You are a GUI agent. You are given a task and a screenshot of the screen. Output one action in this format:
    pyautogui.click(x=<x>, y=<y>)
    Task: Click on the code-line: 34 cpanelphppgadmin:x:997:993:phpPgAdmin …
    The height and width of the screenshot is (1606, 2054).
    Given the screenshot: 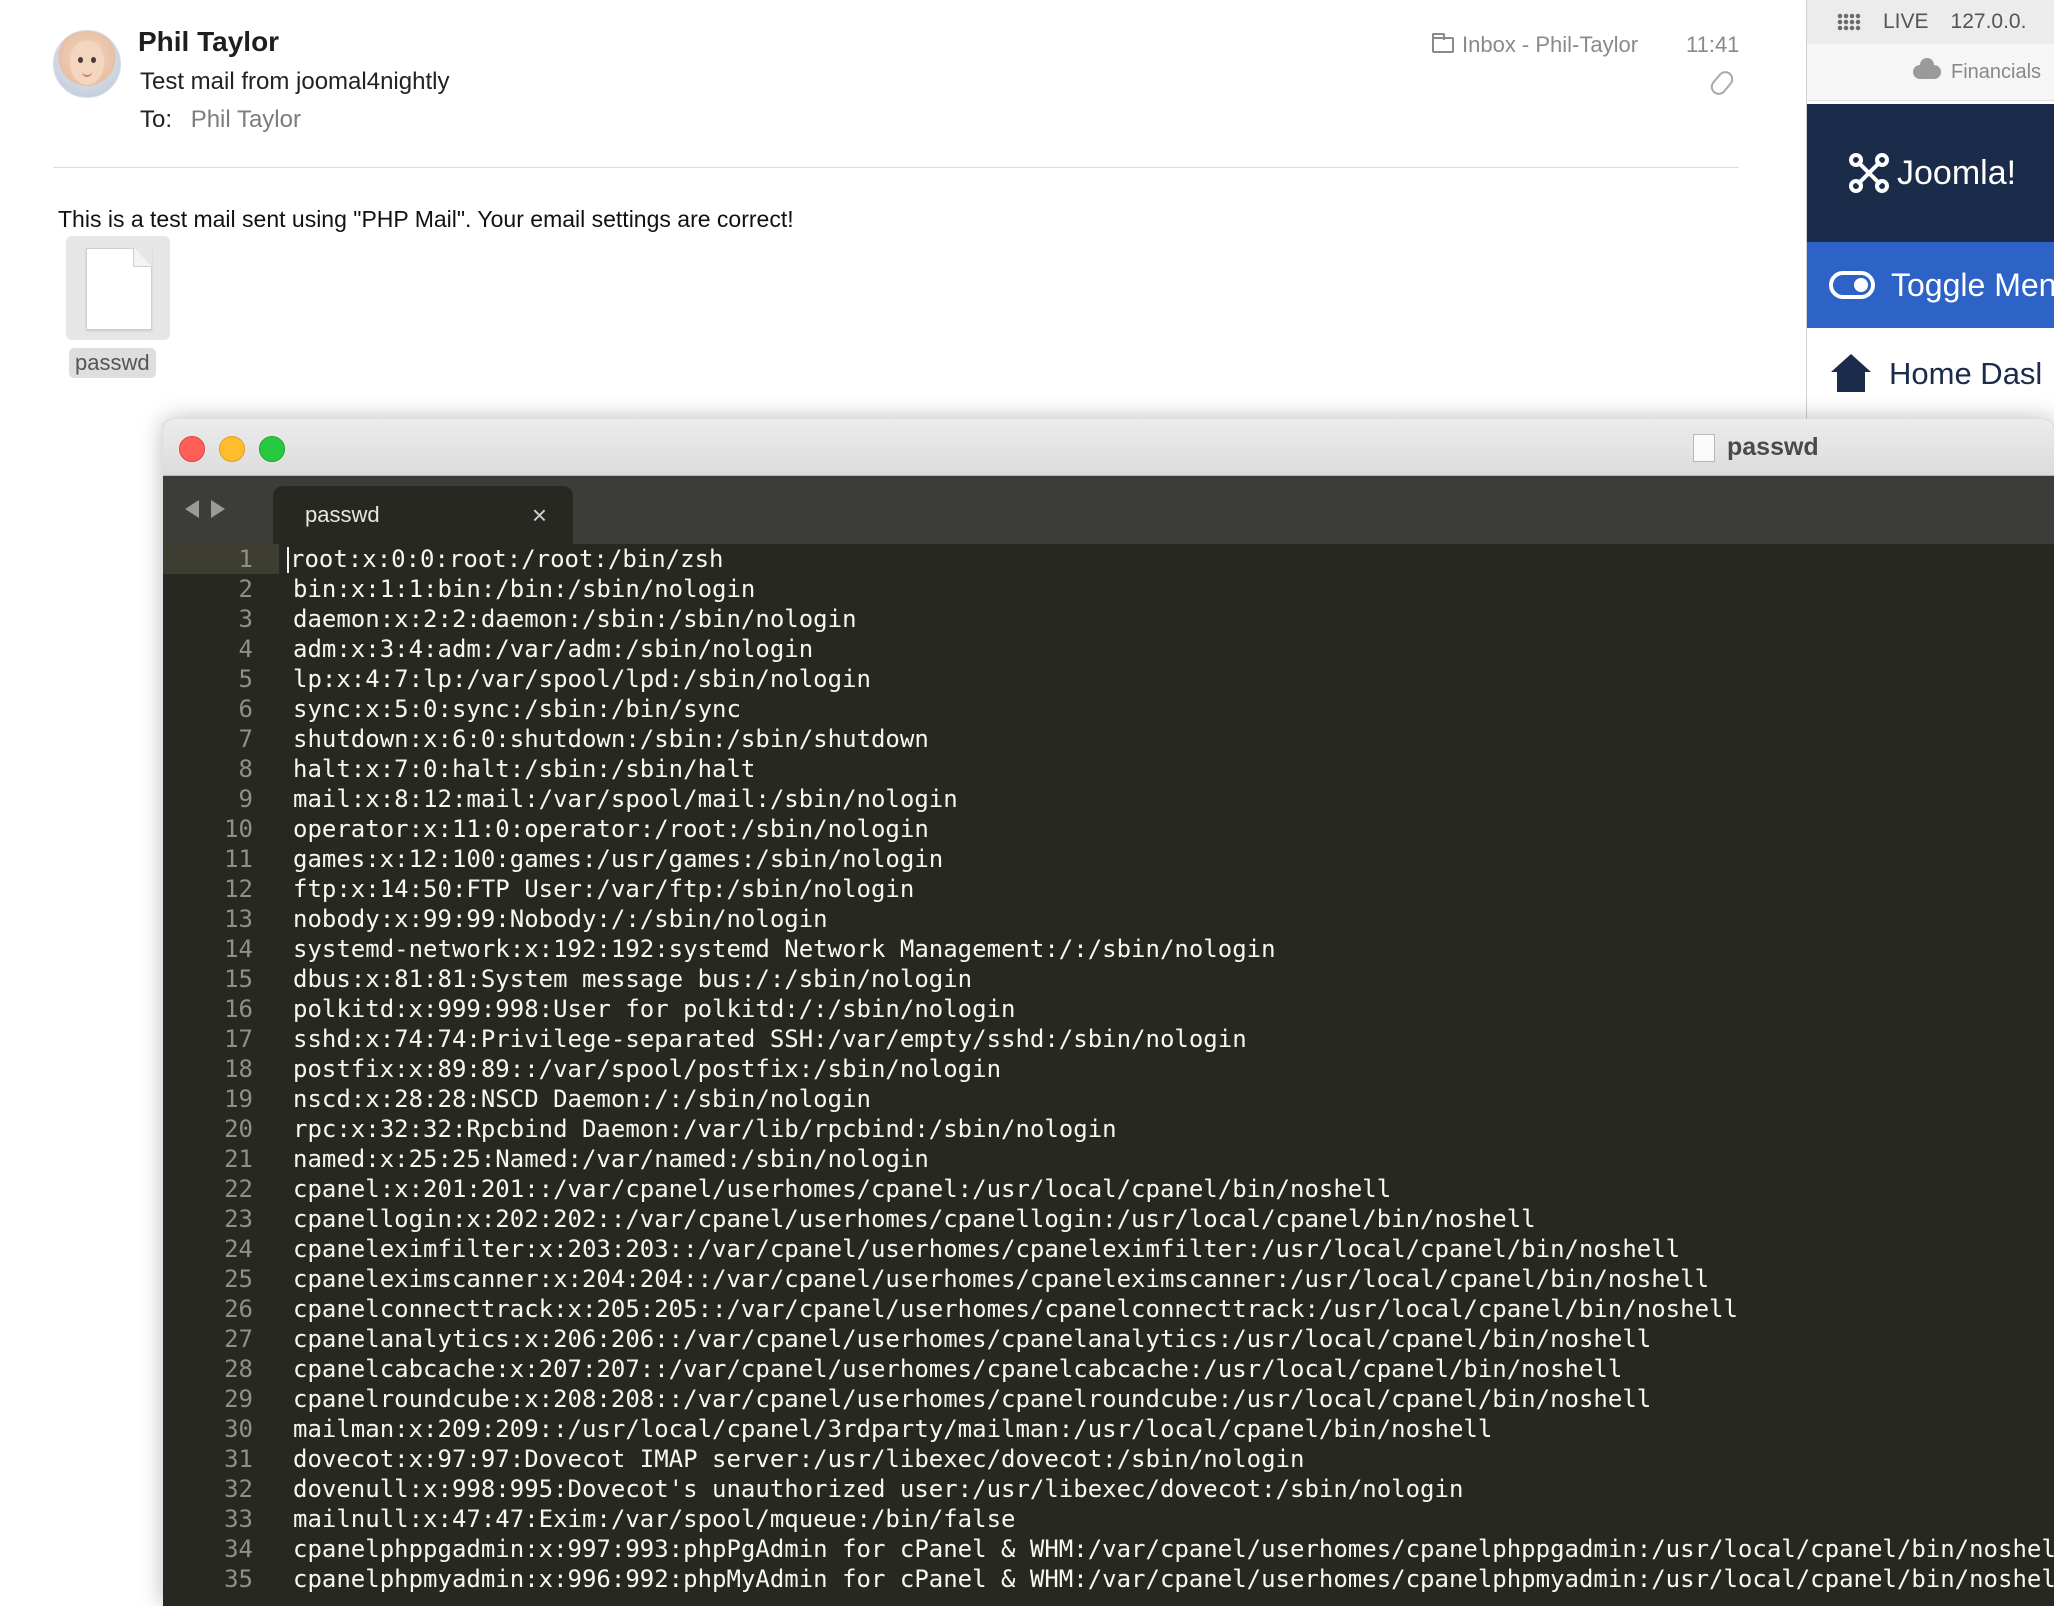 What is the action you would take?
    pyautogui.click(x=1108, y=1549)
    